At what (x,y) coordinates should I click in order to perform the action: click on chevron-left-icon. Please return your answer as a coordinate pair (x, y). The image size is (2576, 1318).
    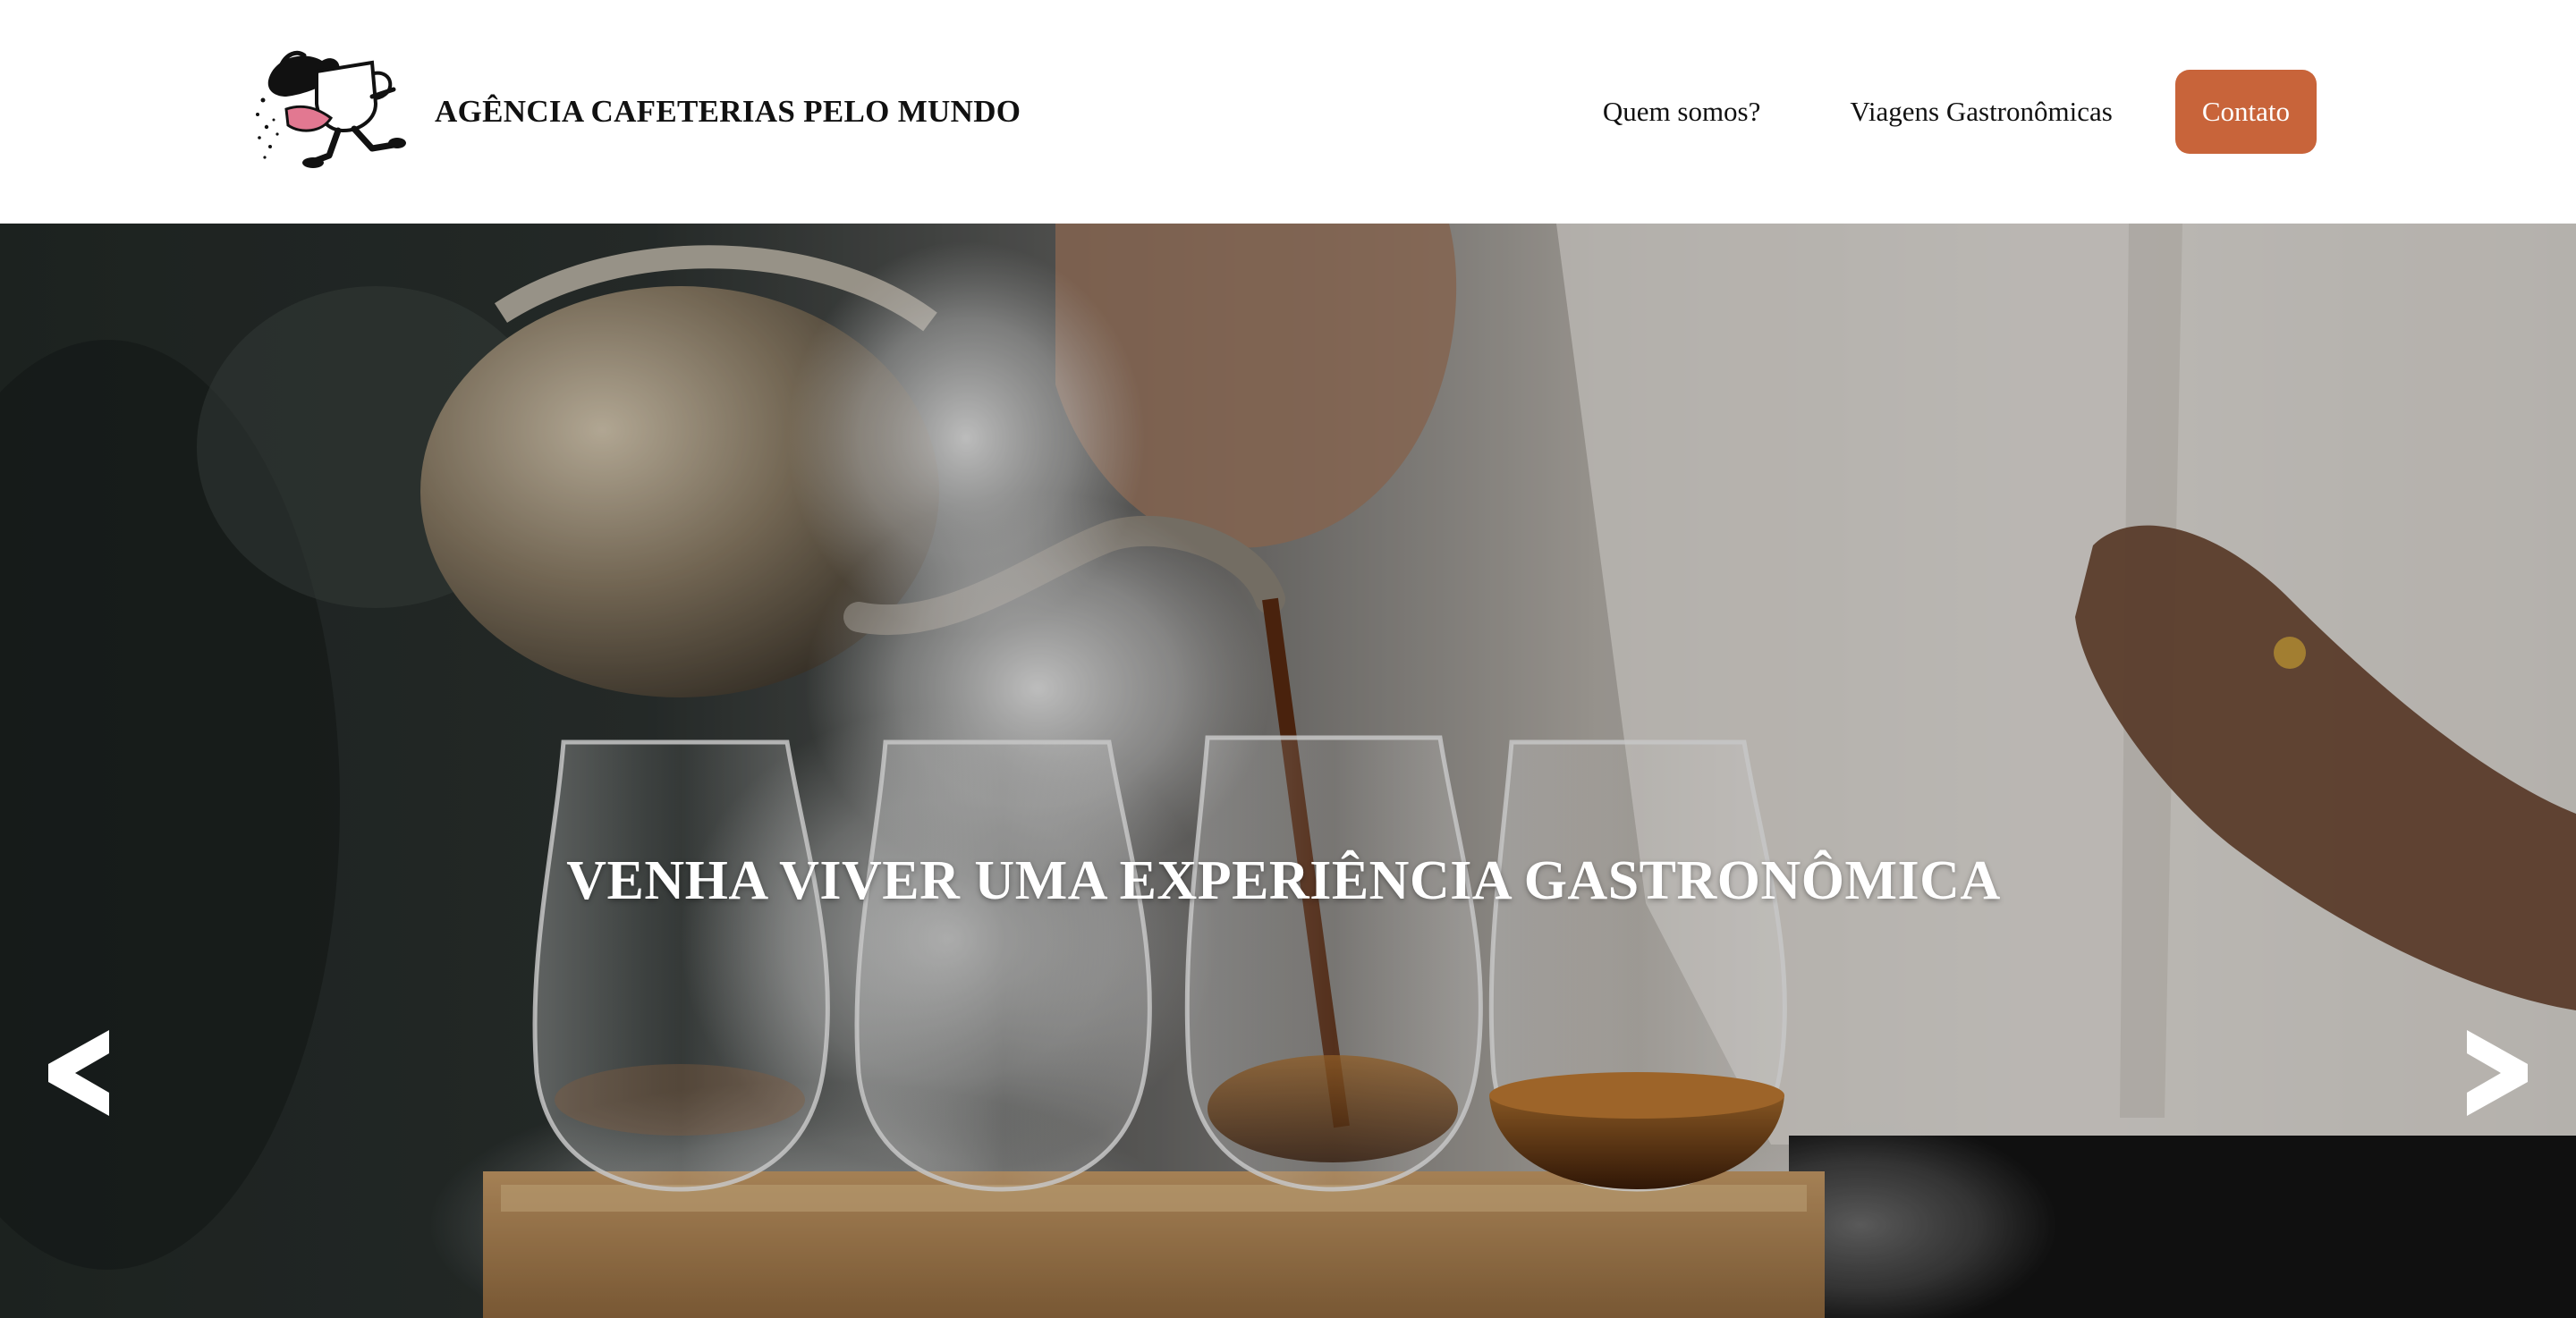
    Looking at the image, I should click on (78, 1073).